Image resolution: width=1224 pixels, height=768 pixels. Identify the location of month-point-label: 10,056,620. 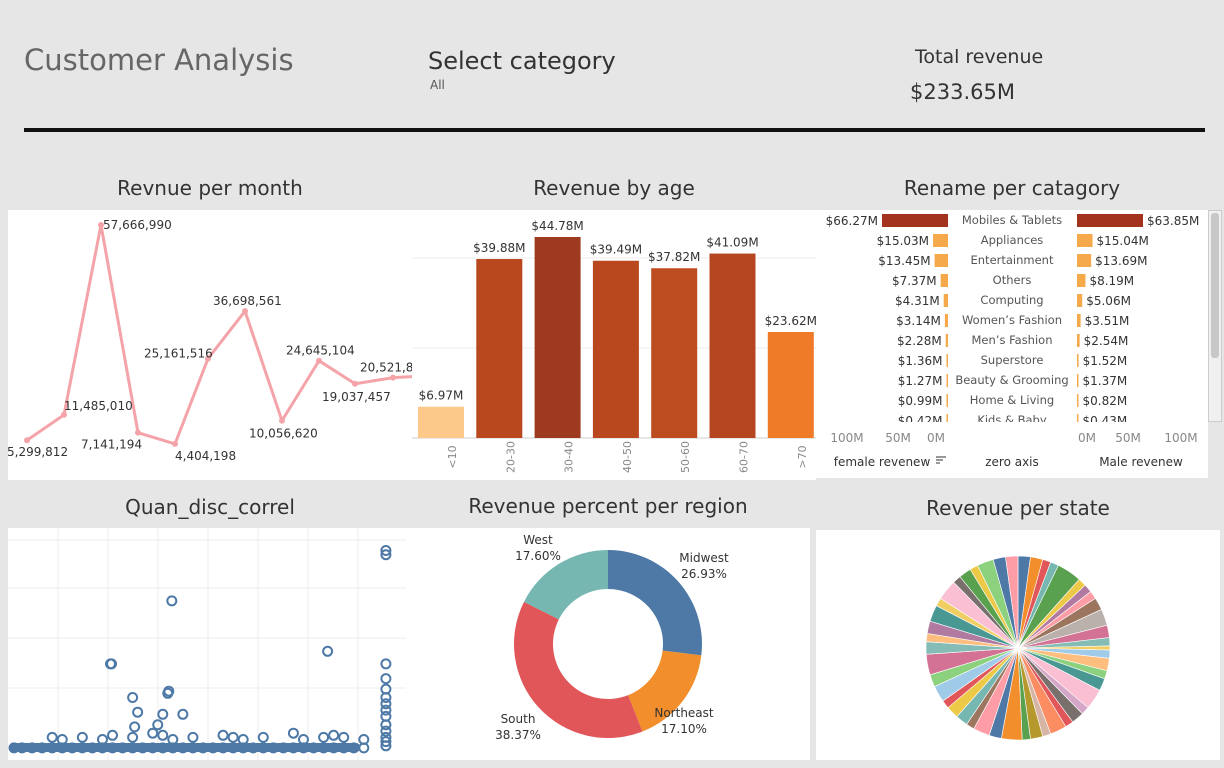
(283, 434).